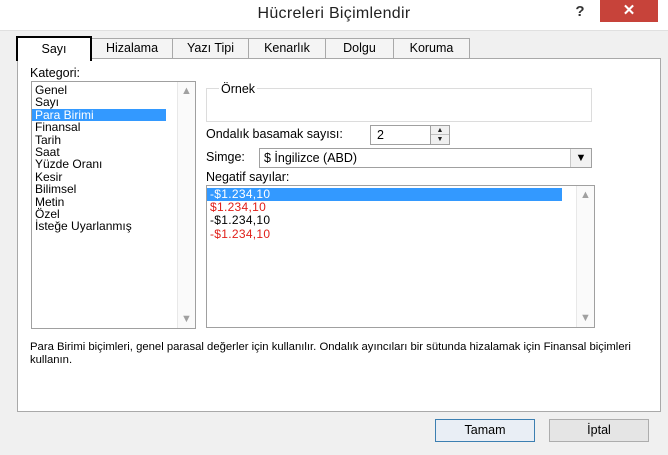 This screenshot has width=668, height=455. What do you see at coordinates (440, 139) in the screenshot?
I see `stepper-down-icon: ▼` at bounding box center [440, 139].